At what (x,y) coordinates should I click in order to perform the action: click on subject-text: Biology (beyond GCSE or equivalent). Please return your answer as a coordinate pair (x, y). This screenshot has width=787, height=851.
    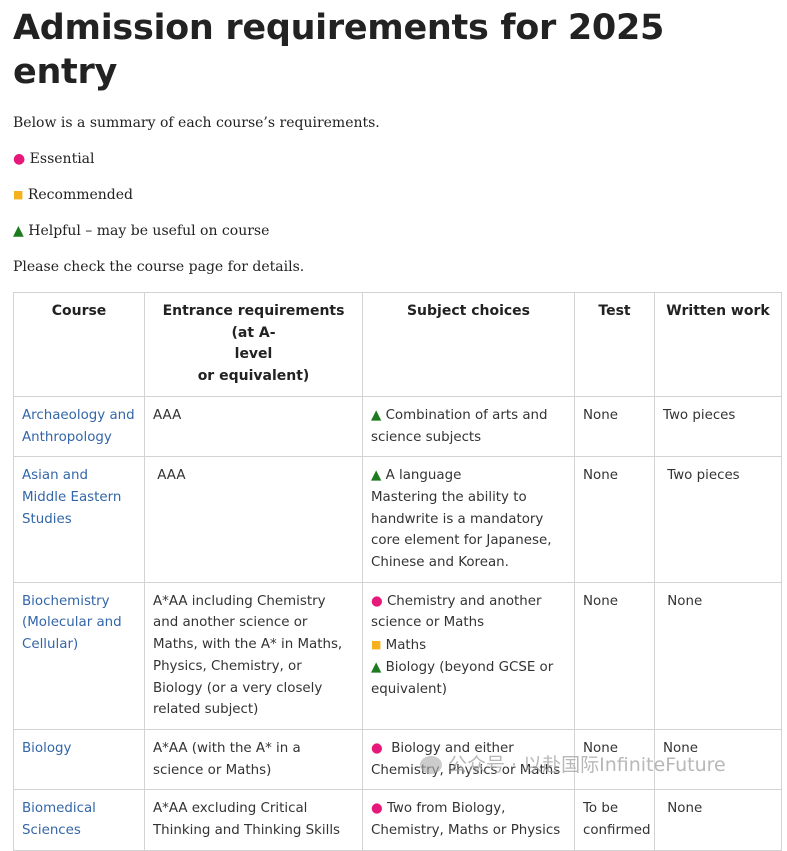
    Looking at the image, I should click on (462, 678).